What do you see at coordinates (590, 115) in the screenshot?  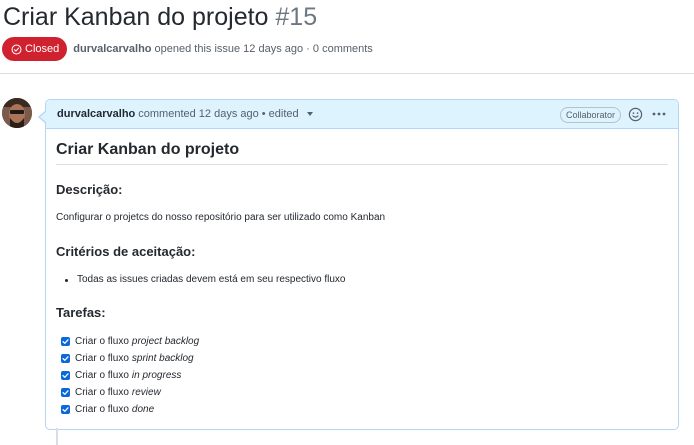 I see `collaborator-badge: Collaborator` at bounding box center [590, 115].